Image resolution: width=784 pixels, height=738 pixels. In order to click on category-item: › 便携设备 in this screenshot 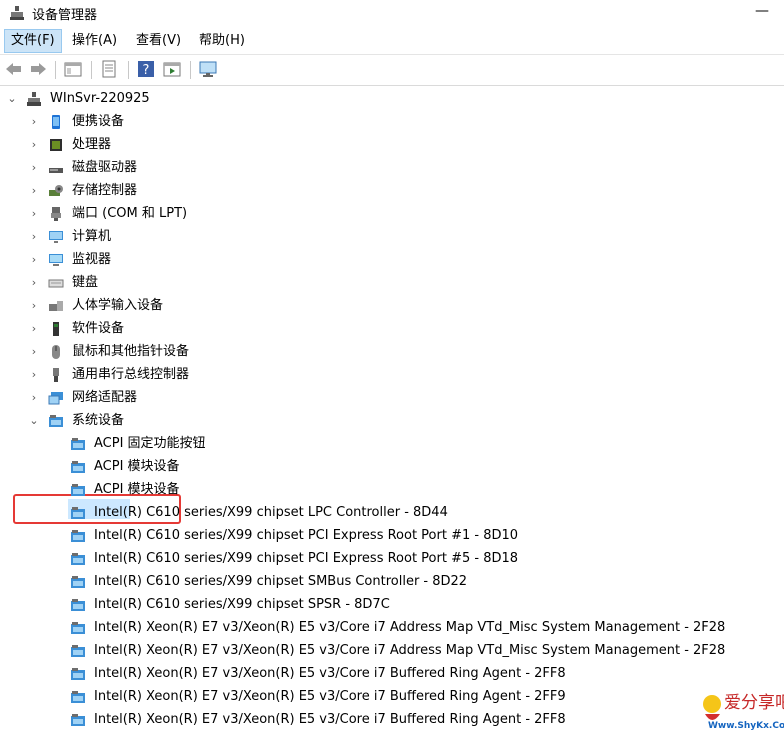, I will do `click(392, 122)`.